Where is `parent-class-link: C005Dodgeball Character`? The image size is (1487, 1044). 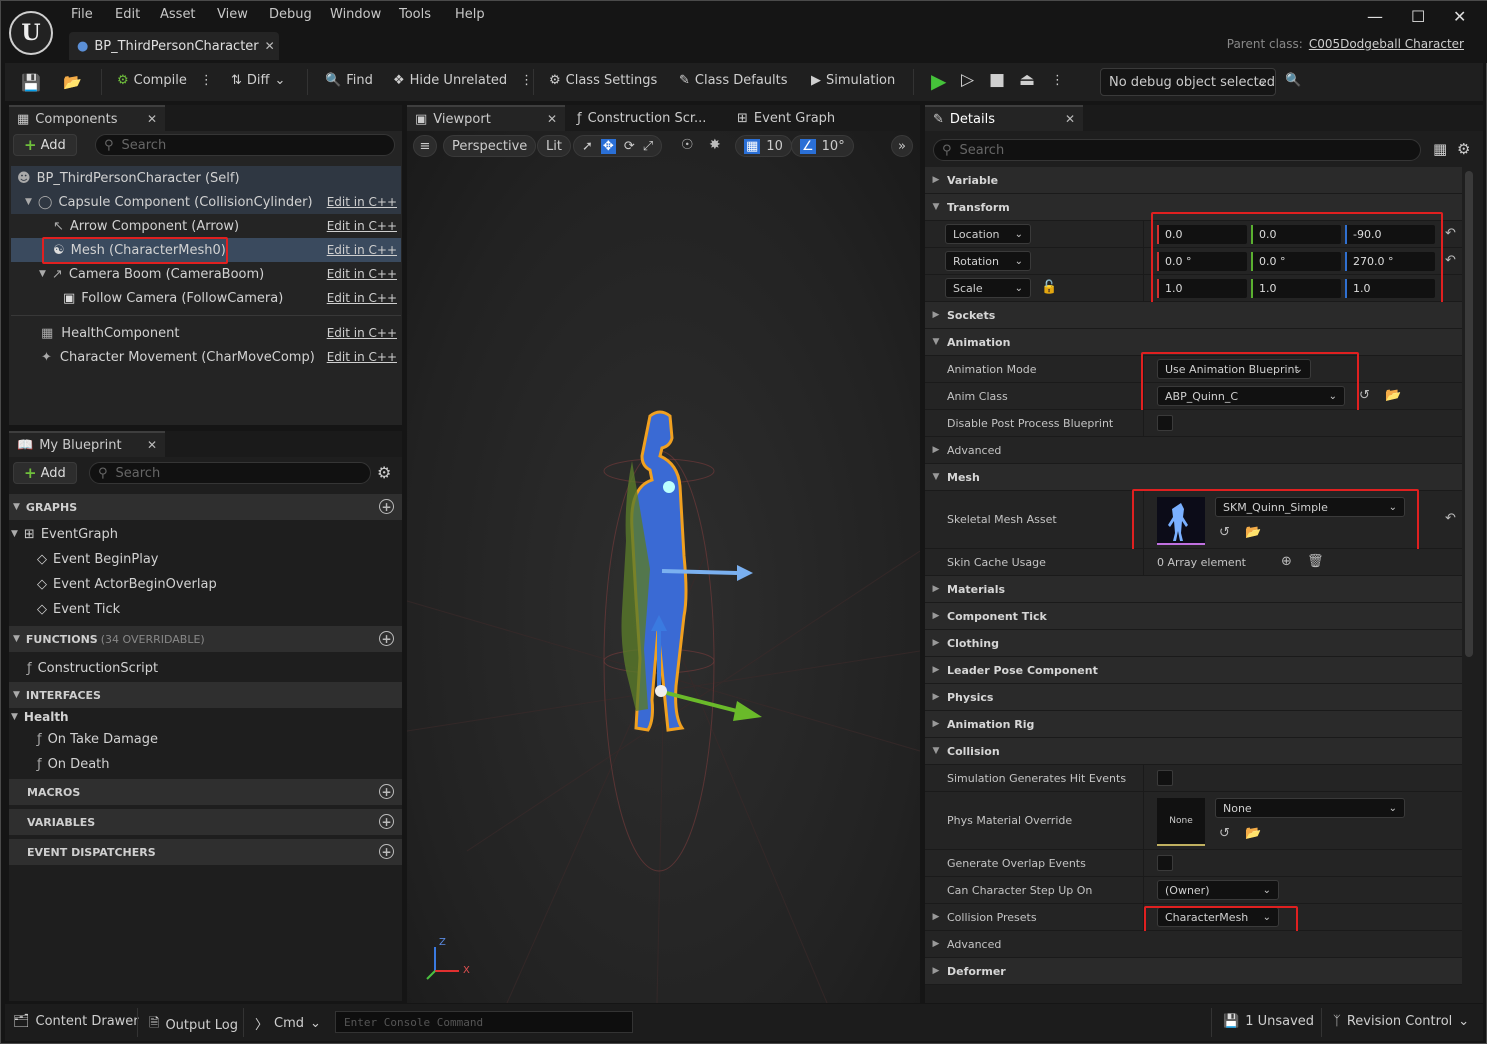
parent-class-link: C005Dodgeball Character is located at coordinates (1386, 44).